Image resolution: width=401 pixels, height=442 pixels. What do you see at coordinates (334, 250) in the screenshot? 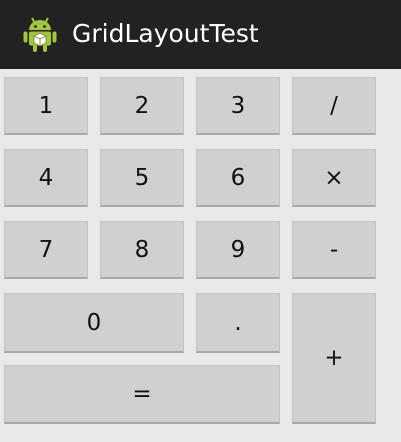
I see `subtract-button: -` at bounding box center [334, 250].